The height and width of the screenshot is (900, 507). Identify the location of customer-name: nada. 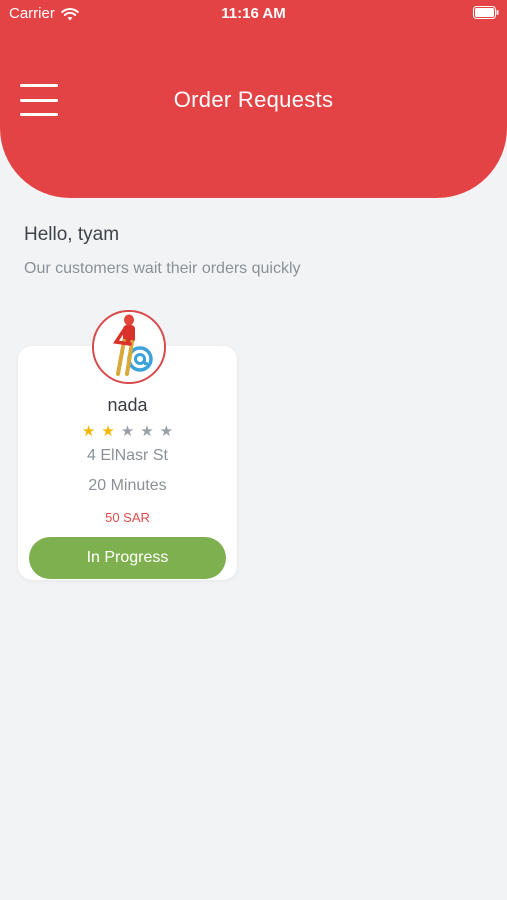
(127, 405).